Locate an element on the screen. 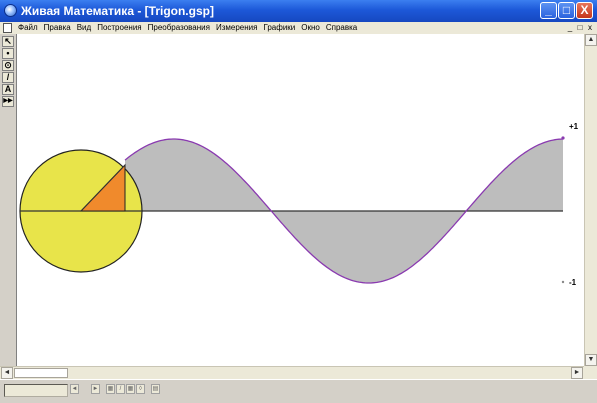  doc-close-button: x is located at coordinates (590, 27).